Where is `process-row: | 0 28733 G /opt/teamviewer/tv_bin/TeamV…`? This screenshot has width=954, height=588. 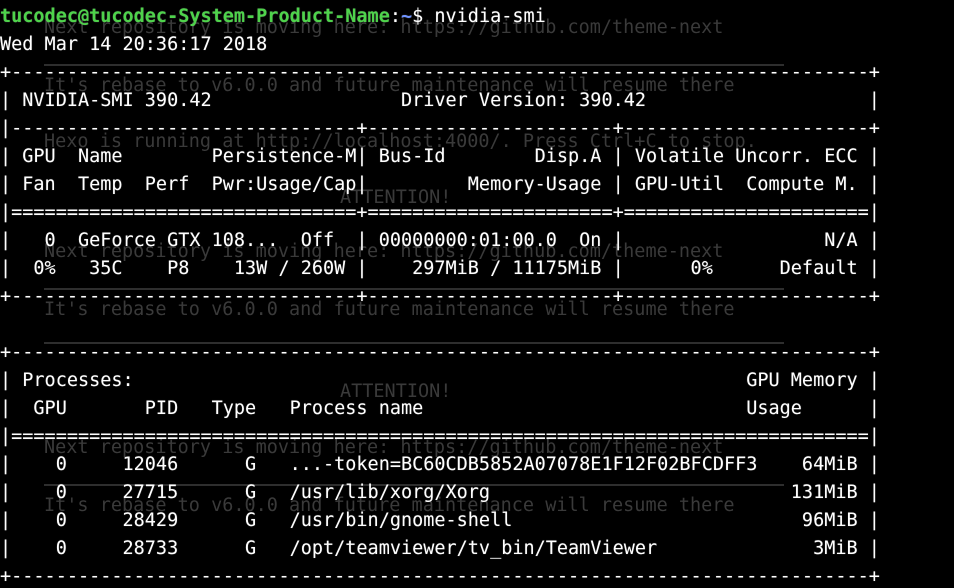
process-row: | 0 28733 G /opt/teamviewer/tv_bin/TeamV… is located at coordinates (440, 548).